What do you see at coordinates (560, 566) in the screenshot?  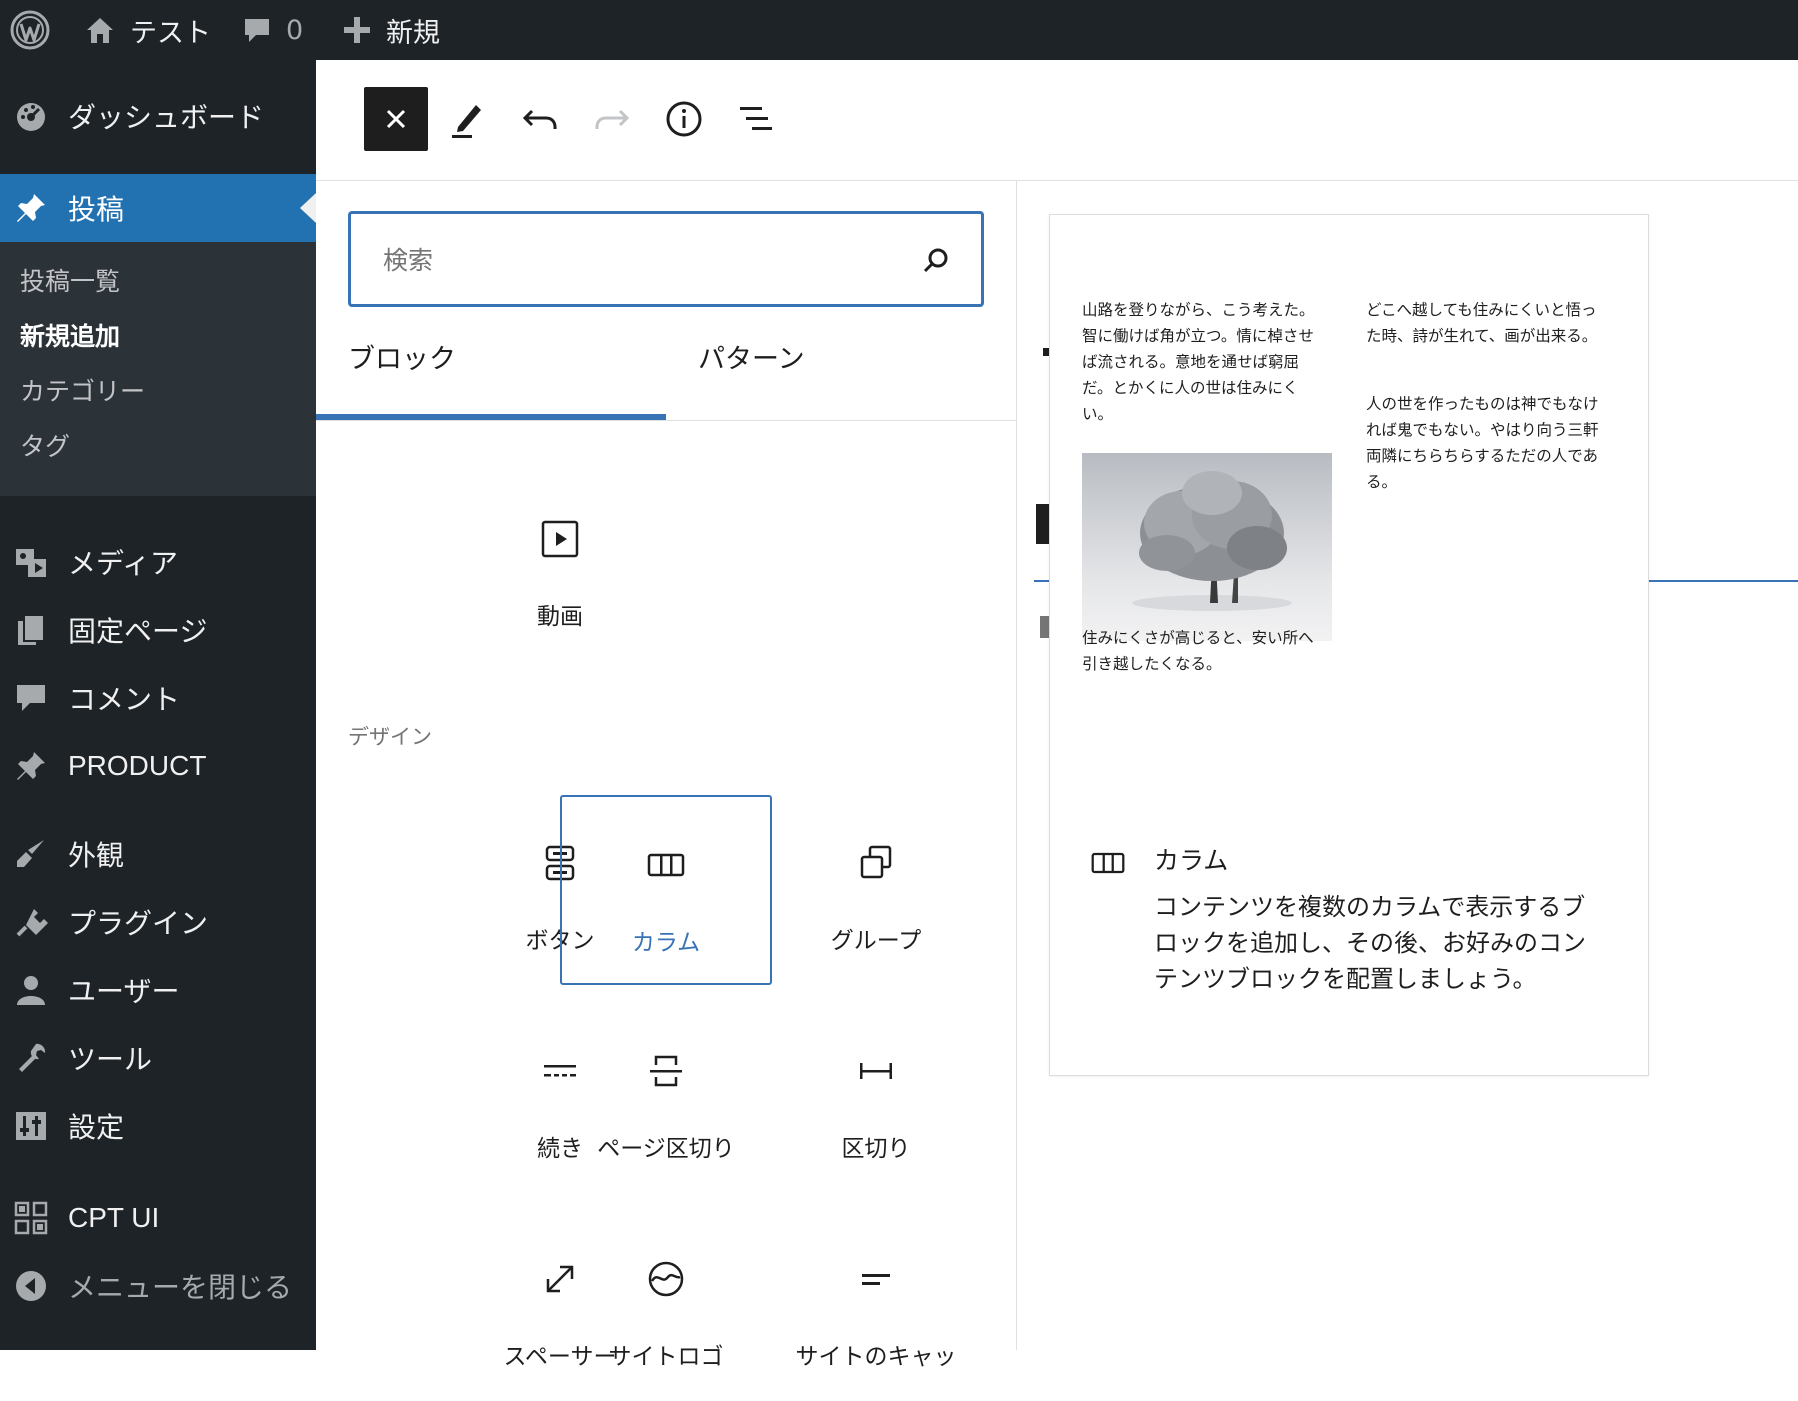 I see `block-item-video: 動画` at bounding box center [560, 566].